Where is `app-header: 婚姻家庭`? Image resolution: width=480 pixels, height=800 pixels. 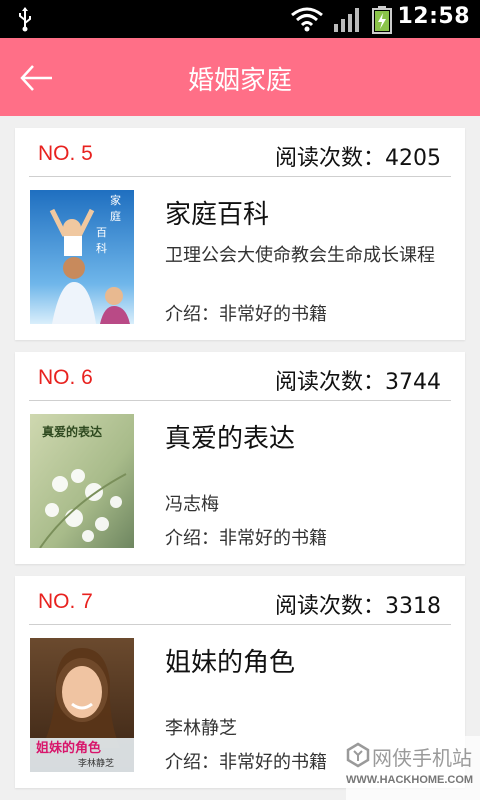 app-header: 婚姻家庭 is located at coordinates (240, 77).